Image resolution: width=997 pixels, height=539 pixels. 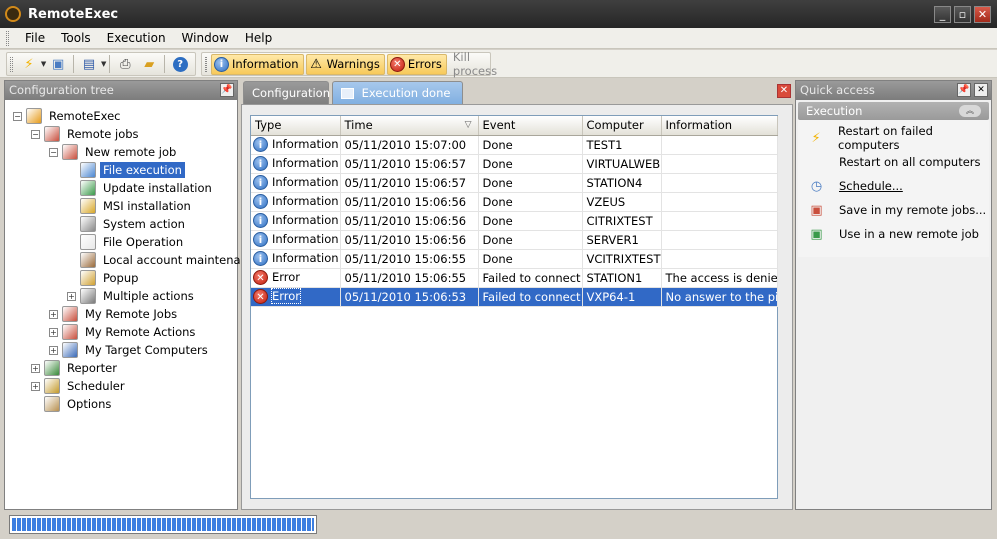 I want to click on errors-filter-button: ✕ Errors, so click(x=416, y=64).